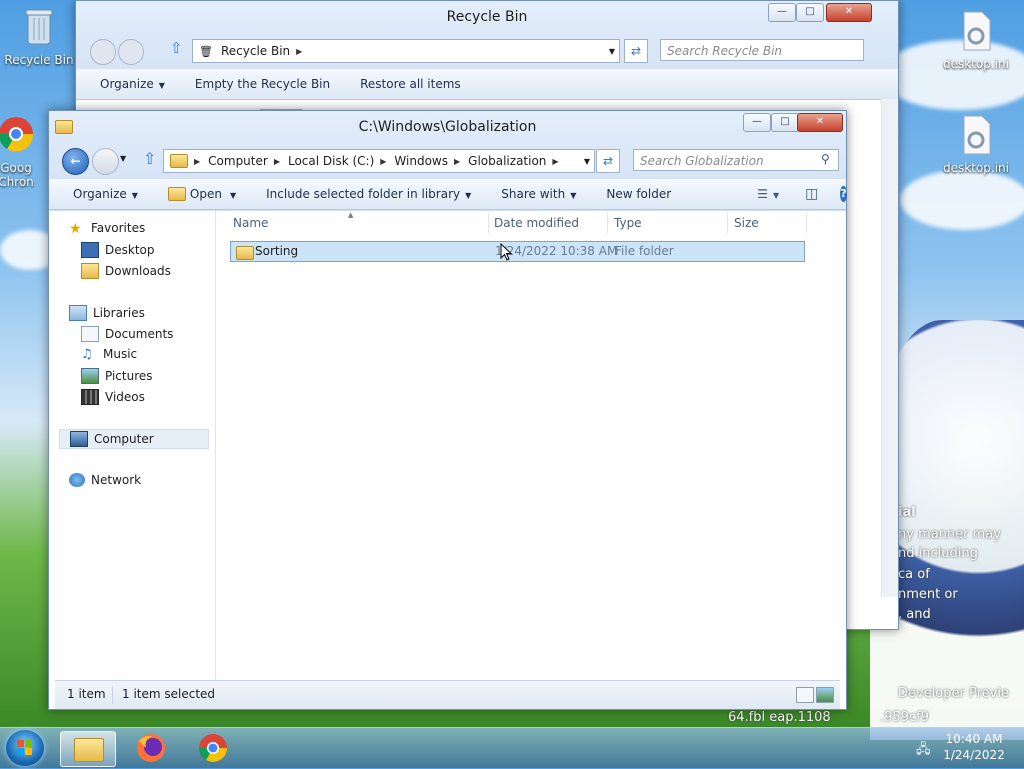 This screenshot has width=1024, height=769. Describe the element at coordinates (39, 36) in the screenshot. I see `desktop-icon-recycle-bin: Recycle Bin` at that location.